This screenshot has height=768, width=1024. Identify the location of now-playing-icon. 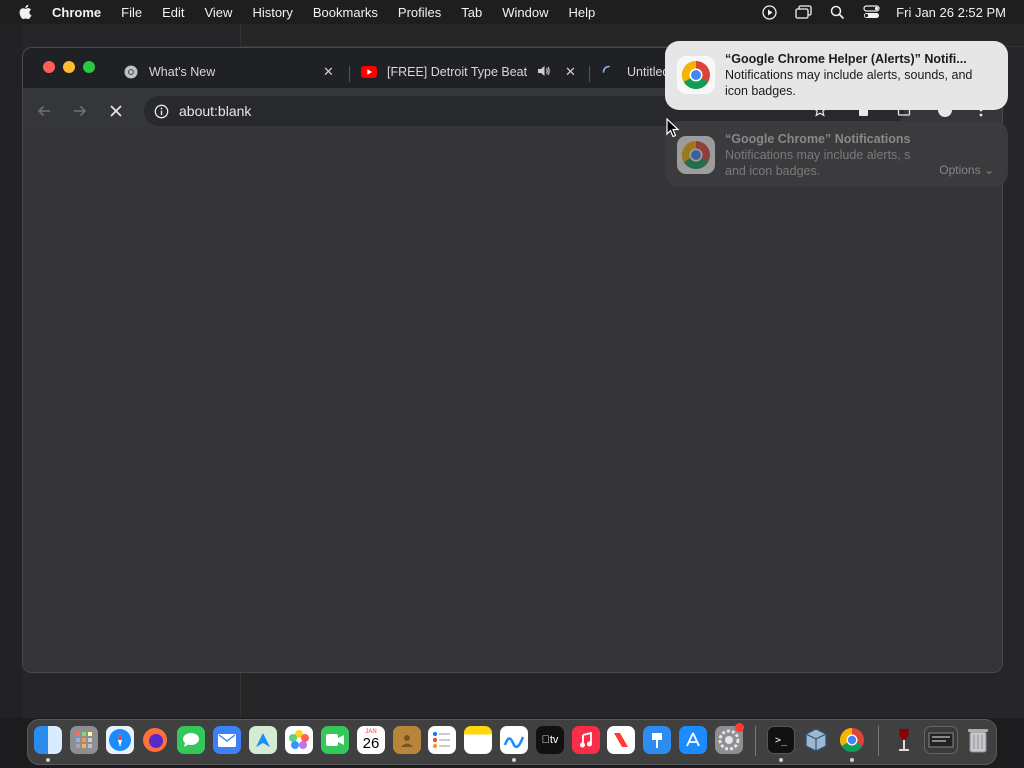
(769, 12).